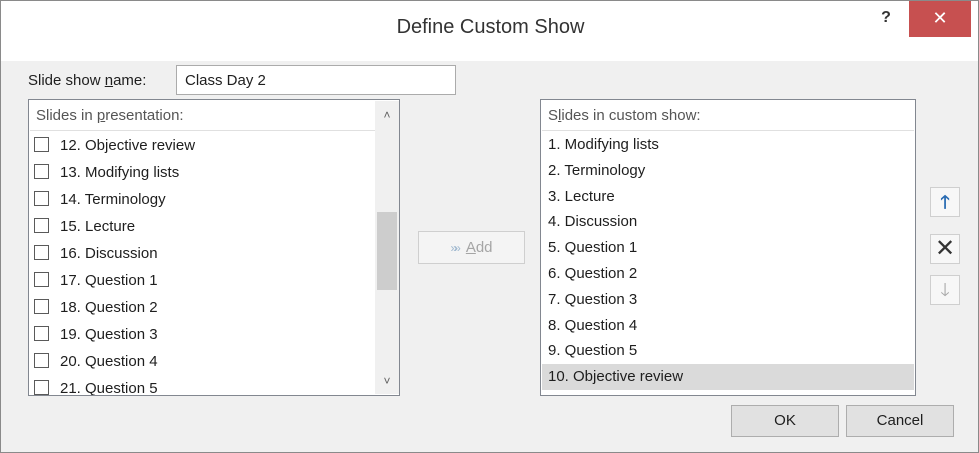  I want to click on list-item: 15. Lecture, so click(202, 226).